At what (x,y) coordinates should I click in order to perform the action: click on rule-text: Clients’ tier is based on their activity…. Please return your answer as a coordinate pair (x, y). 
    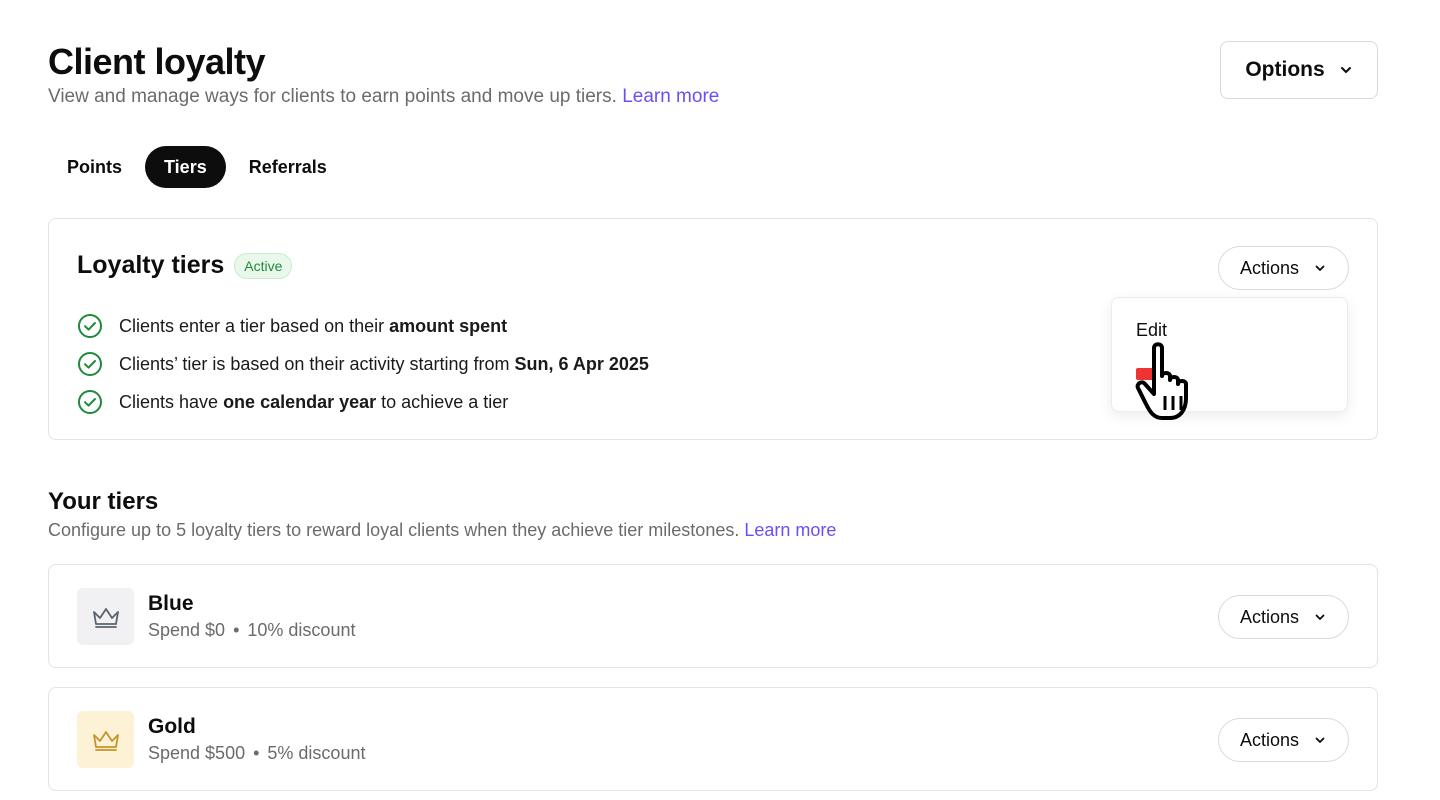
    Looking at the image, I should click on (317, 363).